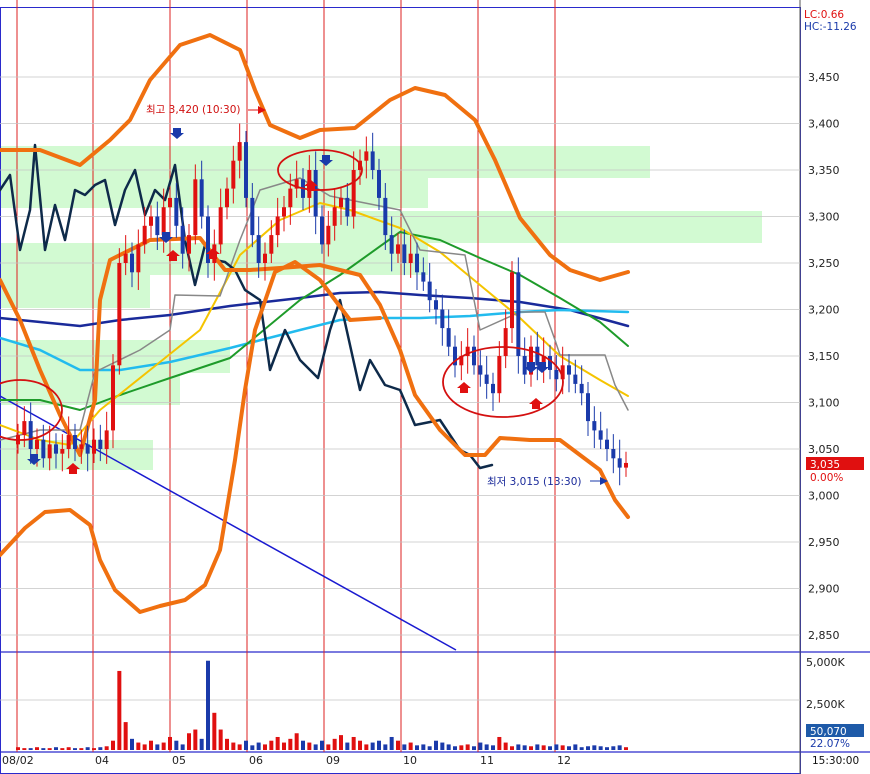 The height and width of the screenshot is (774, 870). I want to click on y-tick-label: 3,150, so click(824, 356).